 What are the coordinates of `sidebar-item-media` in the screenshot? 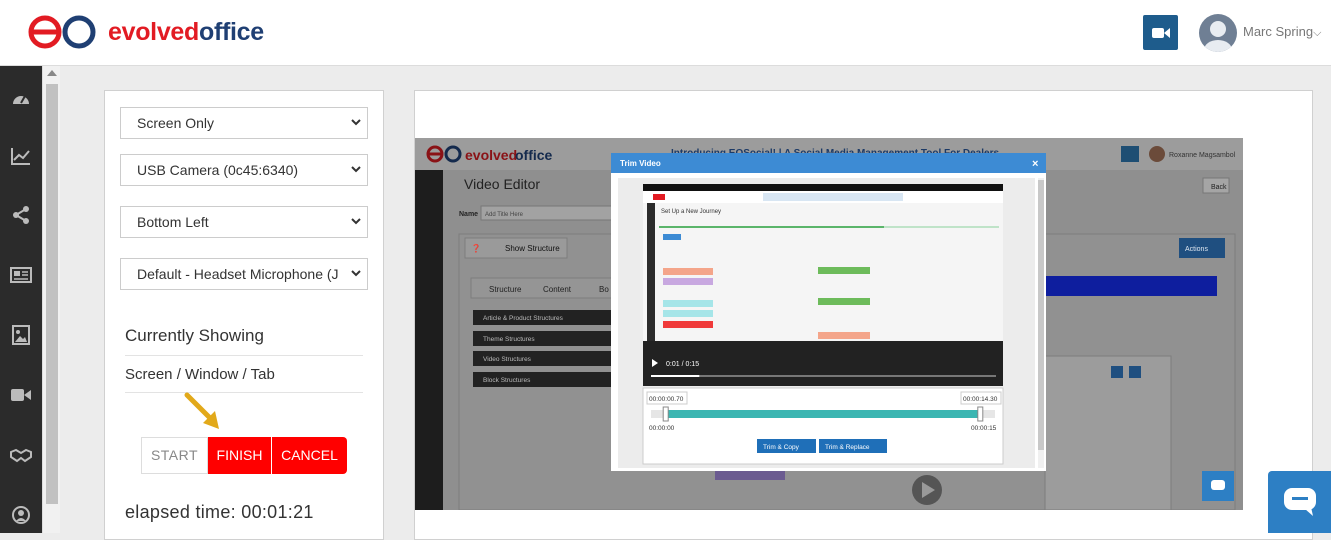 It's located at (21, 335).